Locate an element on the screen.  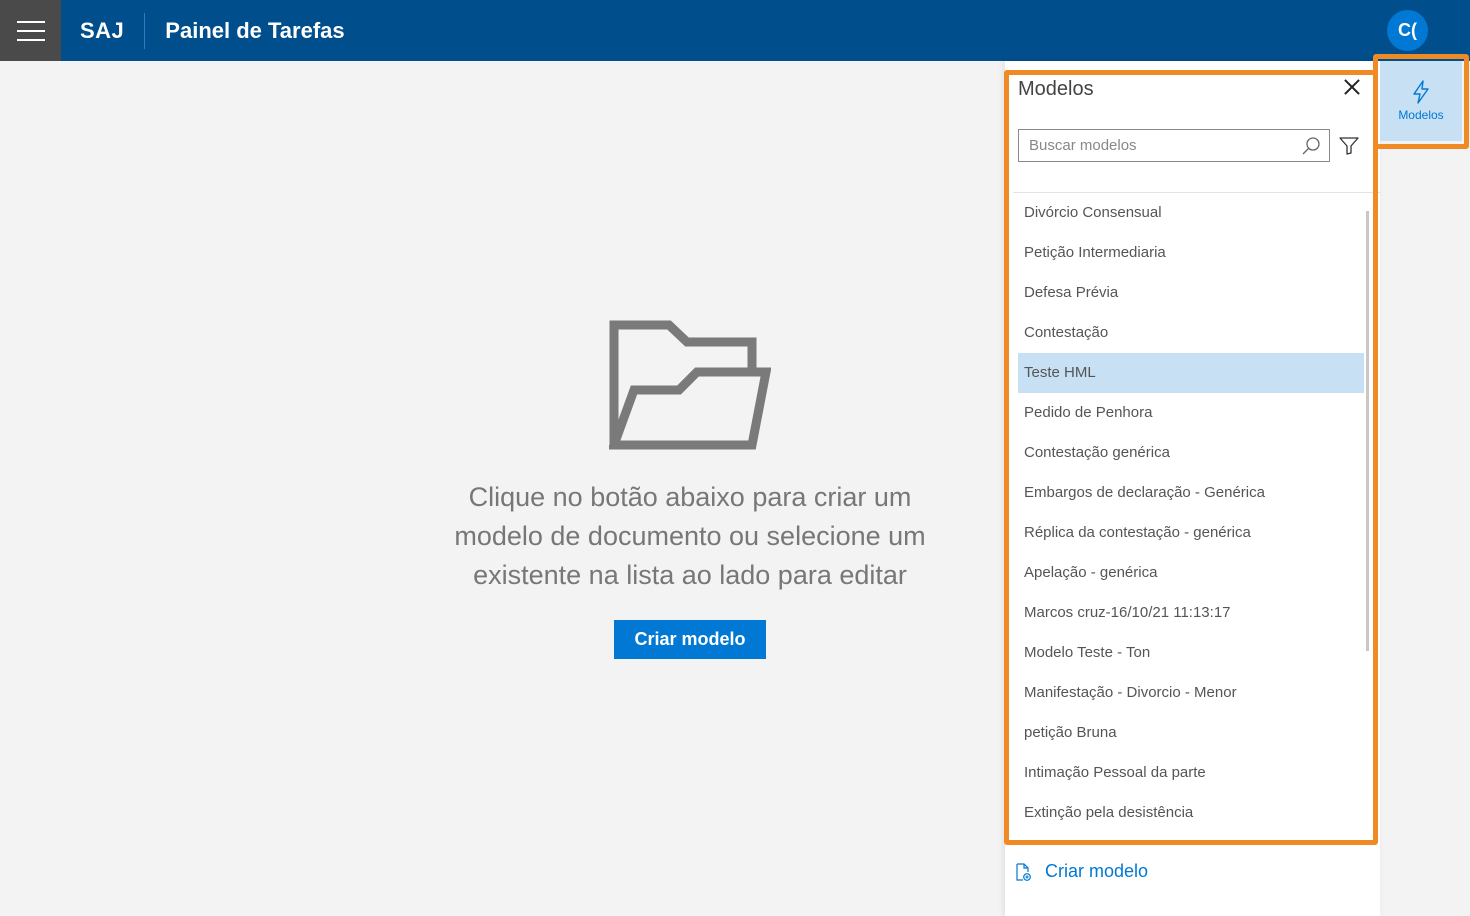
hamburger-icon is located at coordinates (30, 30).